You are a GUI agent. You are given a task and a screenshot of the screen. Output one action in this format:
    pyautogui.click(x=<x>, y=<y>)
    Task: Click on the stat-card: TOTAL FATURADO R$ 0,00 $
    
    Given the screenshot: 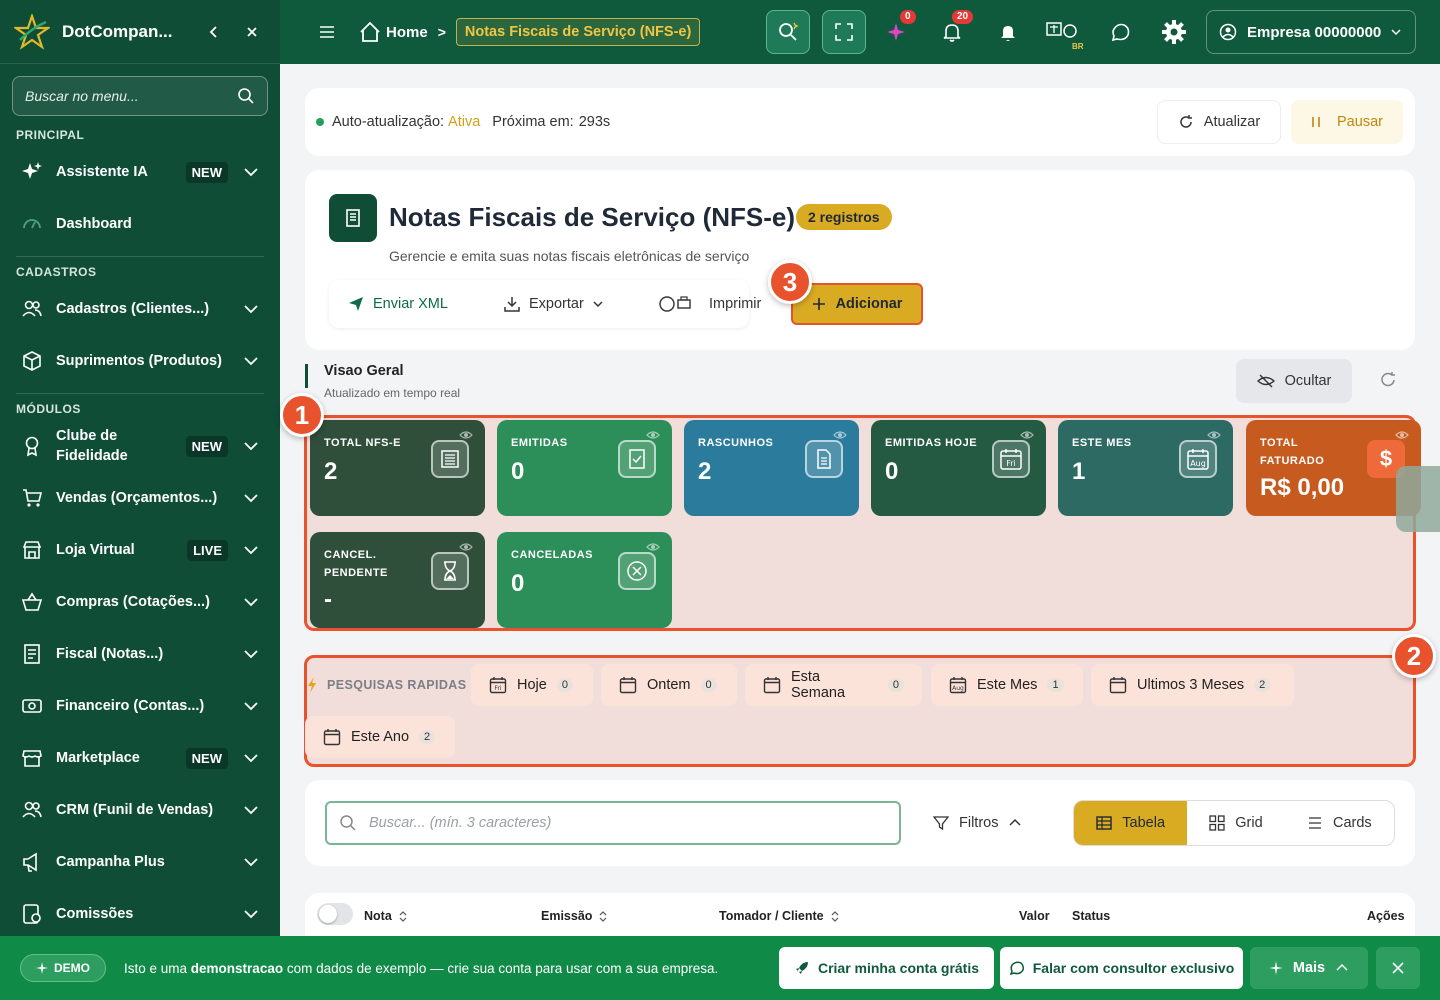 What is the action you would take?
    pyautogui.click(x=1333, y=468)
    